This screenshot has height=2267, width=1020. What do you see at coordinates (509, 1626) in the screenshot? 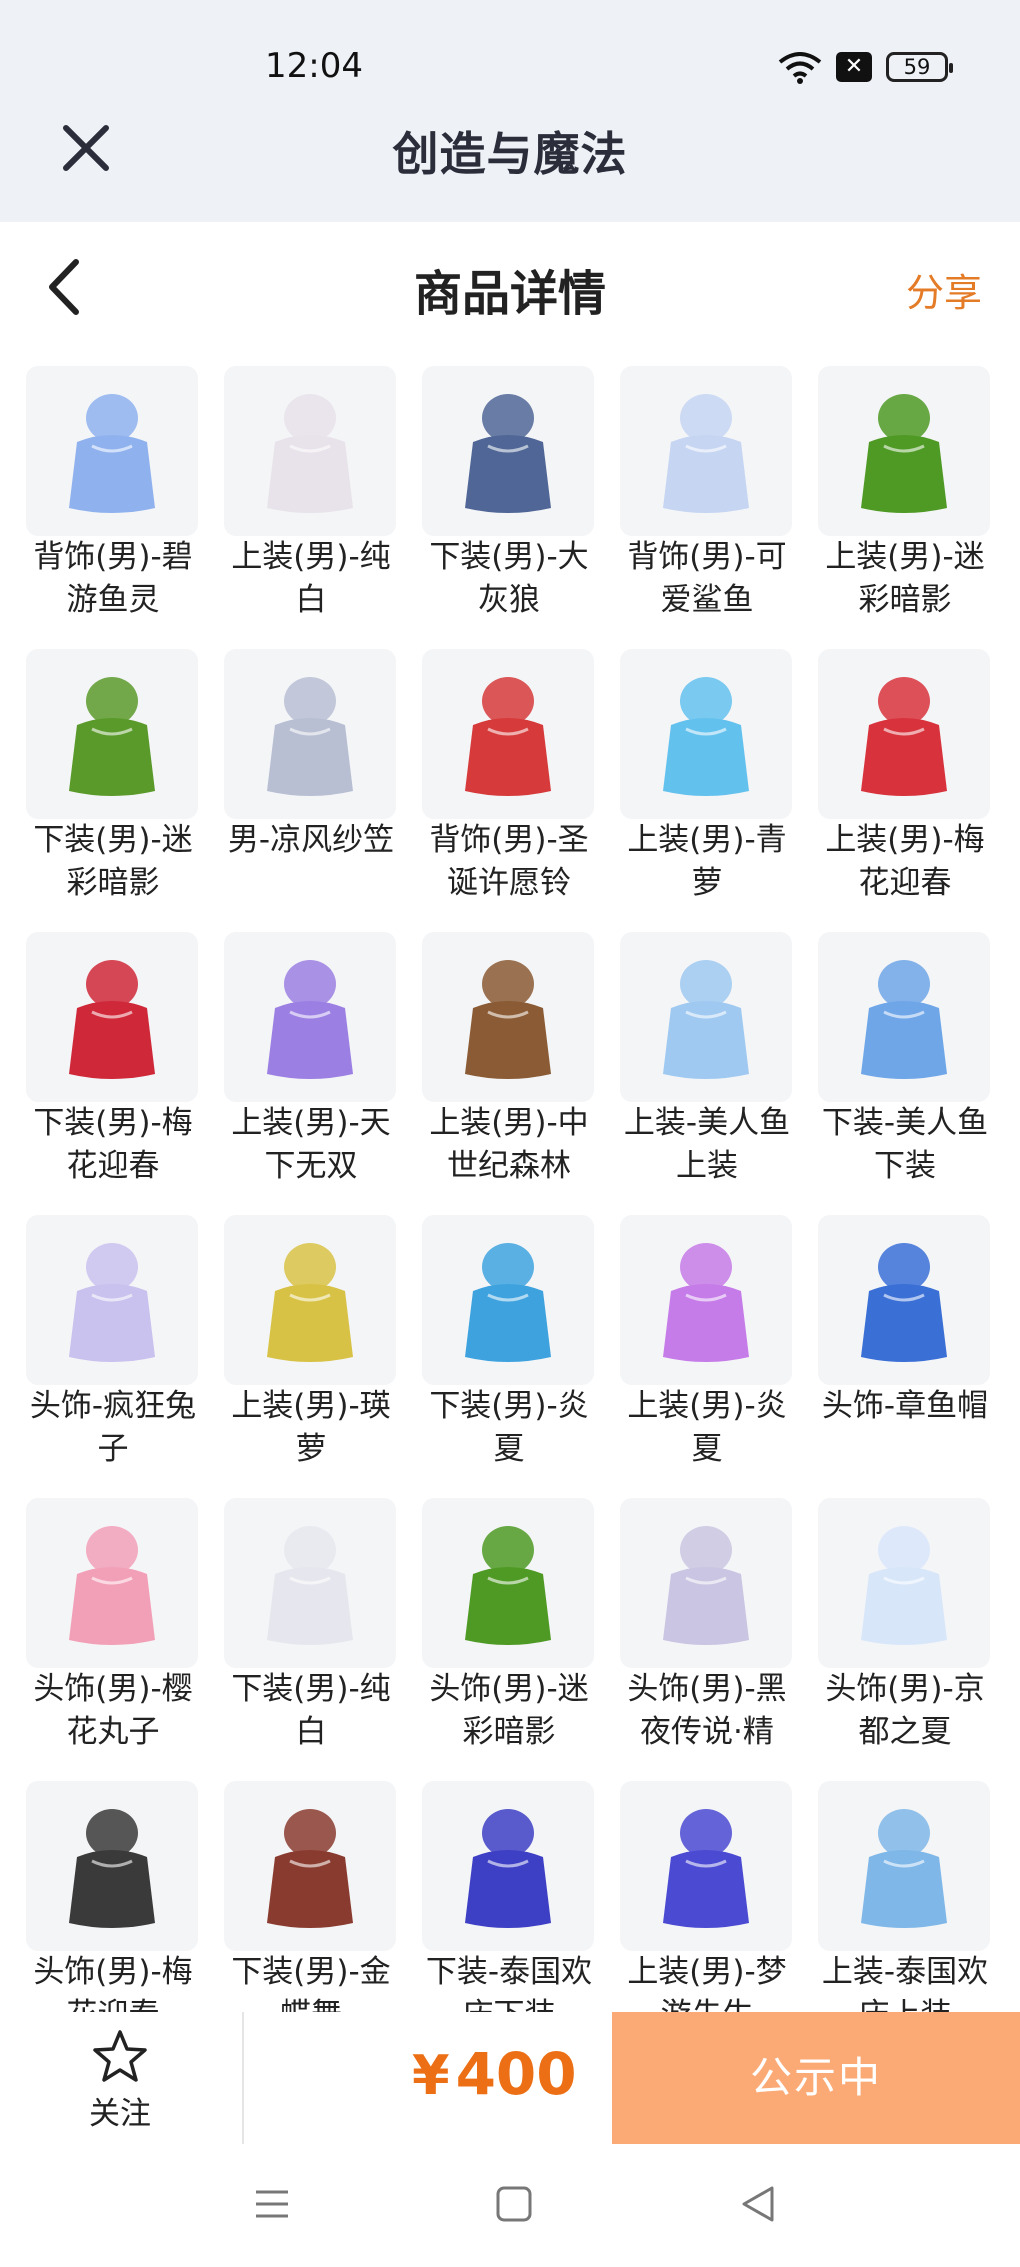
I see `product-item: 头饰(男)-迷彩暗影` at bounding box center [509, 1626].